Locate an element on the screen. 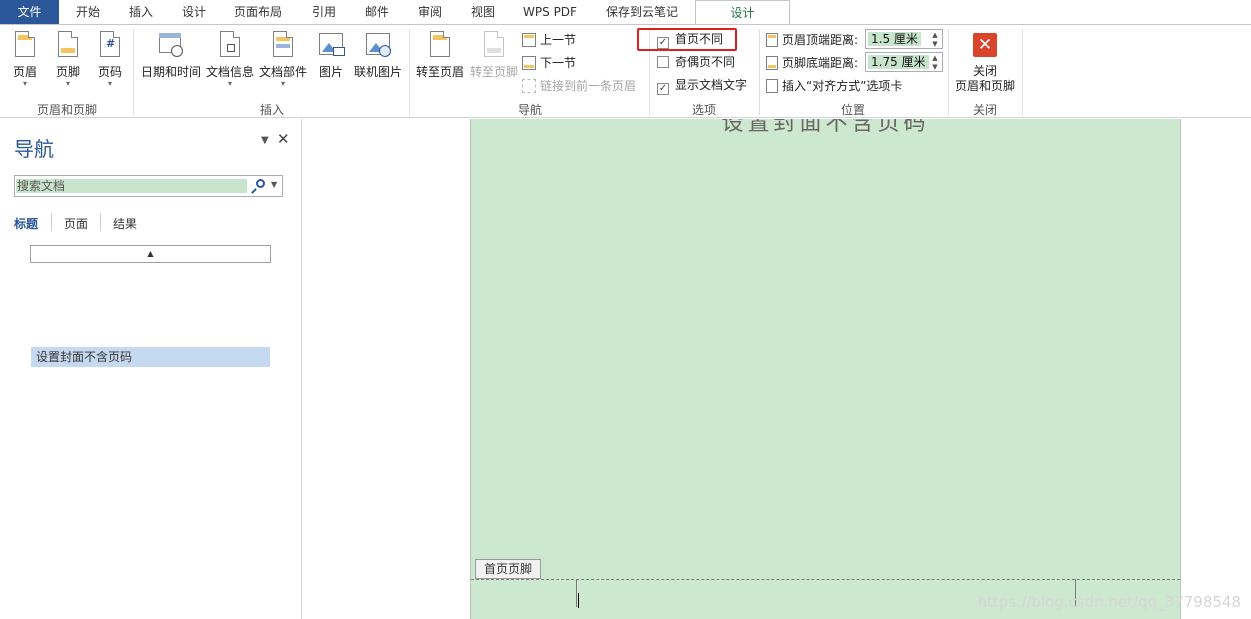  doc-parts-label: 文档部件 is located at coordinates (282, 72).